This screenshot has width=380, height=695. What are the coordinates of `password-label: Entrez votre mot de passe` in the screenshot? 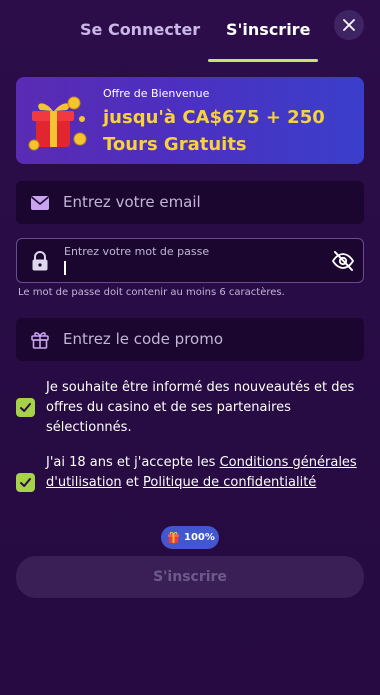 It's located at (137, 251).